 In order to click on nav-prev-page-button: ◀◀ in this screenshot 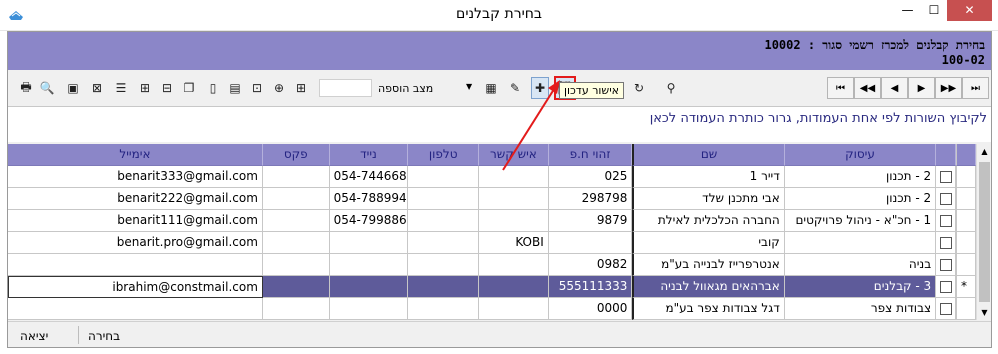, I will do `click(867, 88)`.